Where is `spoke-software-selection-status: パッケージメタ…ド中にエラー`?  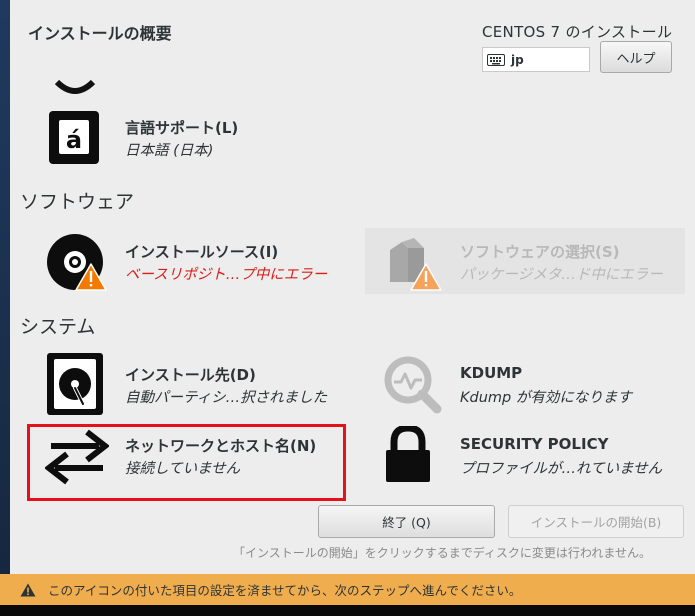 spoke-software-selection-status: パッケージメタ…ド中にエラー is located at coordinates (561, 275).